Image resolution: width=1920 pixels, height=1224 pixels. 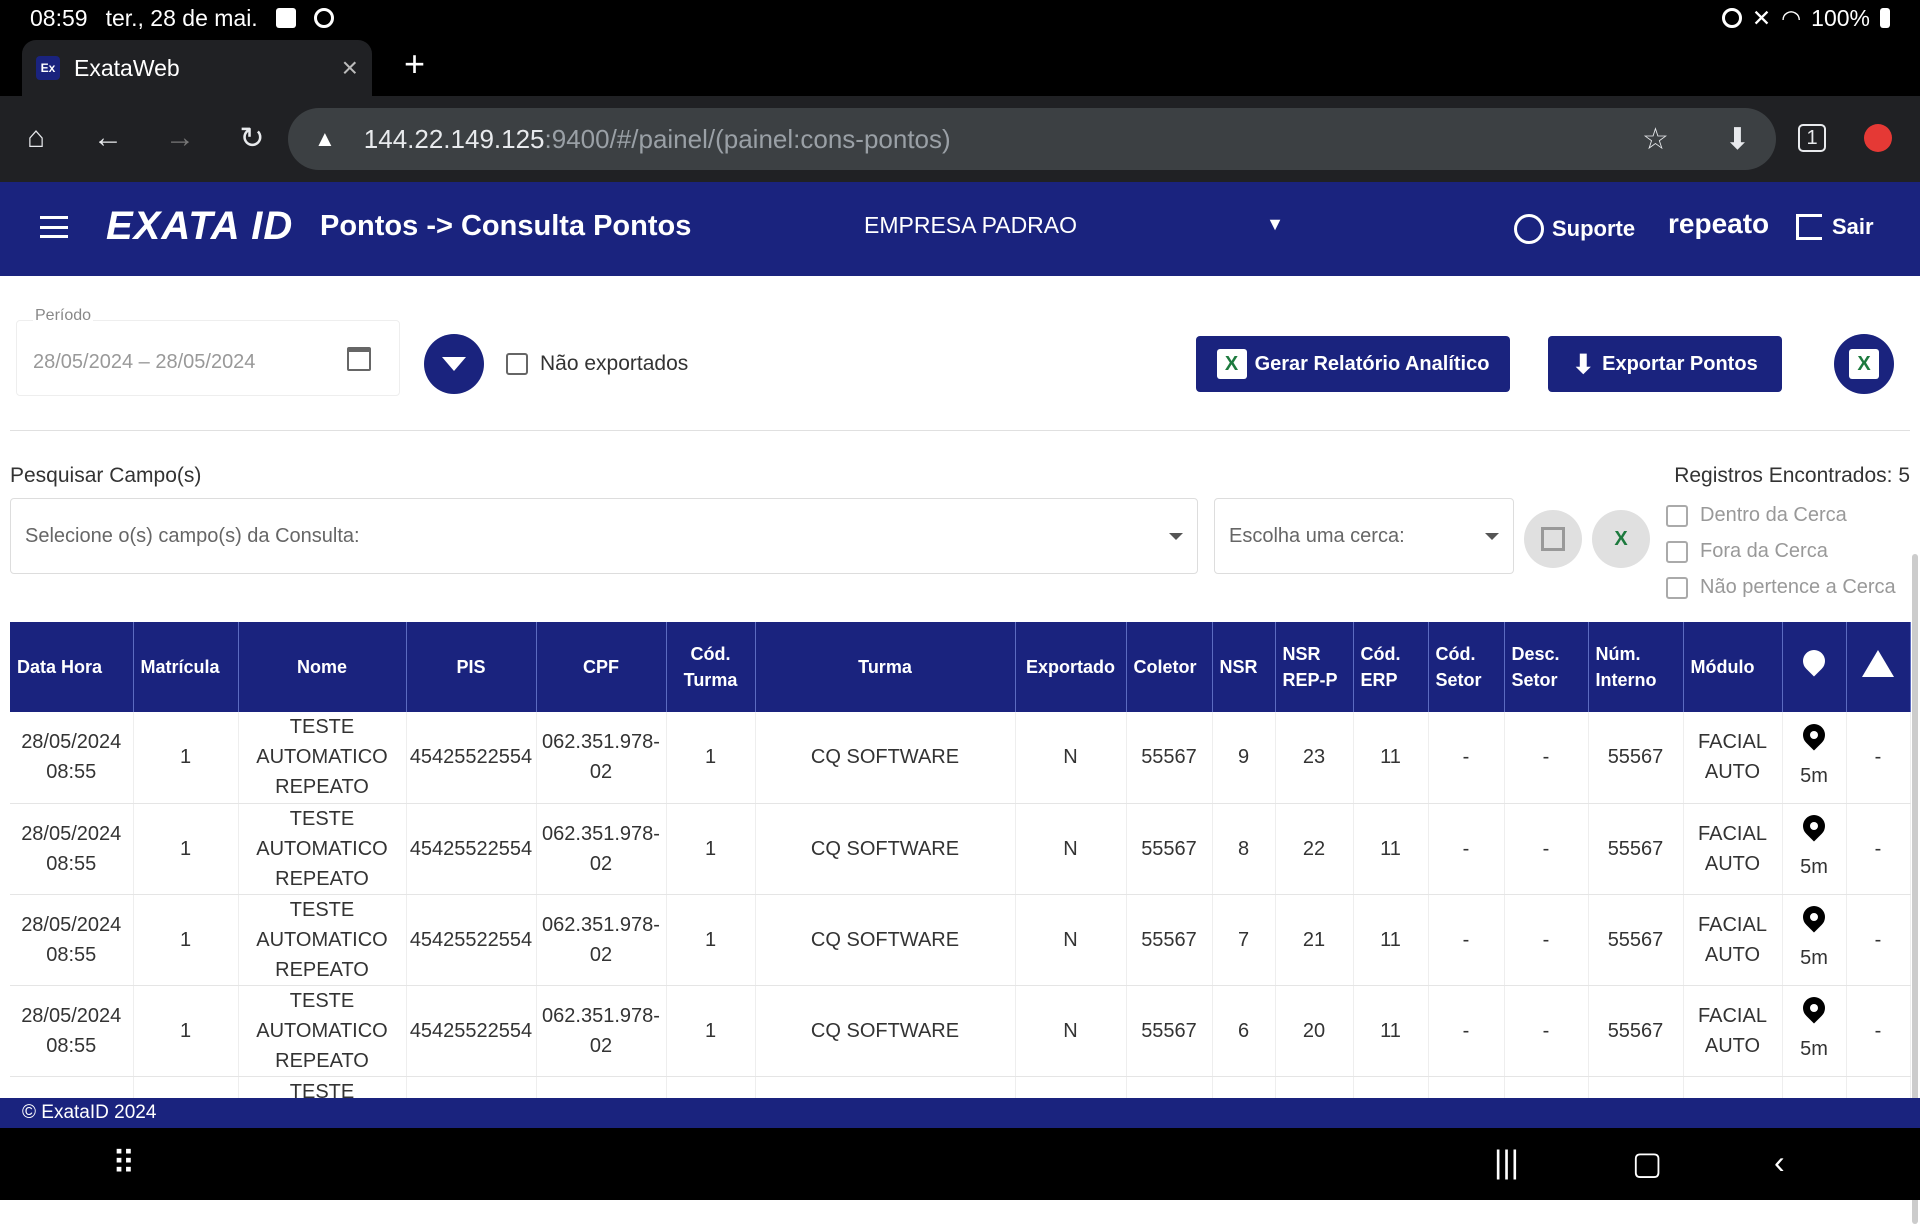 I want to click on col-turma: Turma, so click(x=885, y=667).